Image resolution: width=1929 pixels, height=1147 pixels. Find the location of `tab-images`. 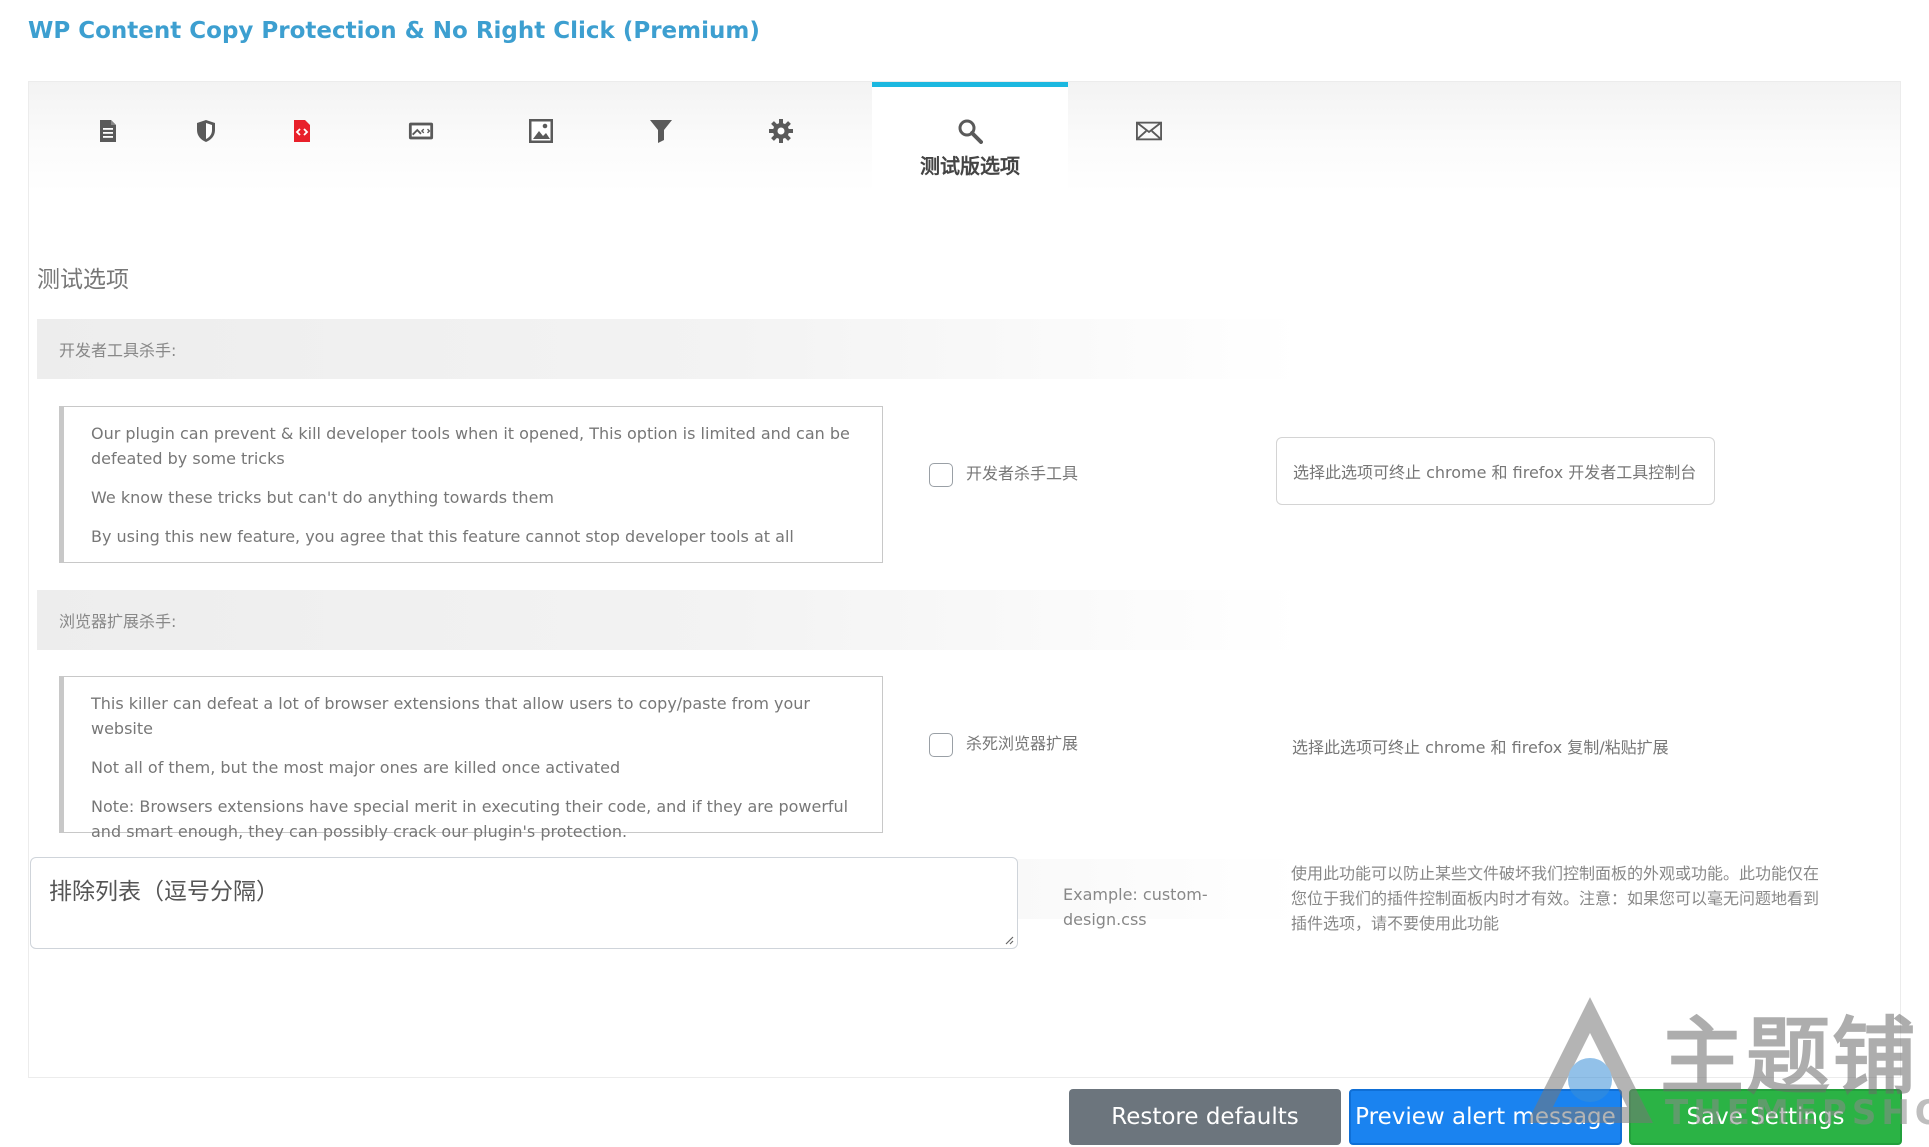

tab-images is located at coordinates (541, 137).